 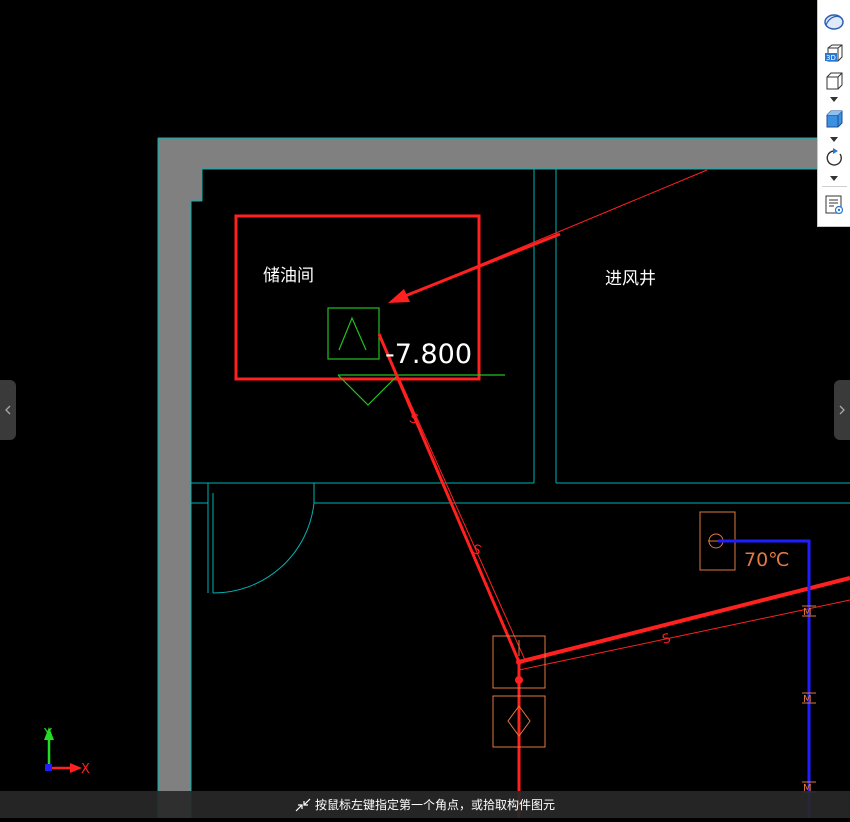 I want to click on view-cube-button, so click(x=834, y=81).